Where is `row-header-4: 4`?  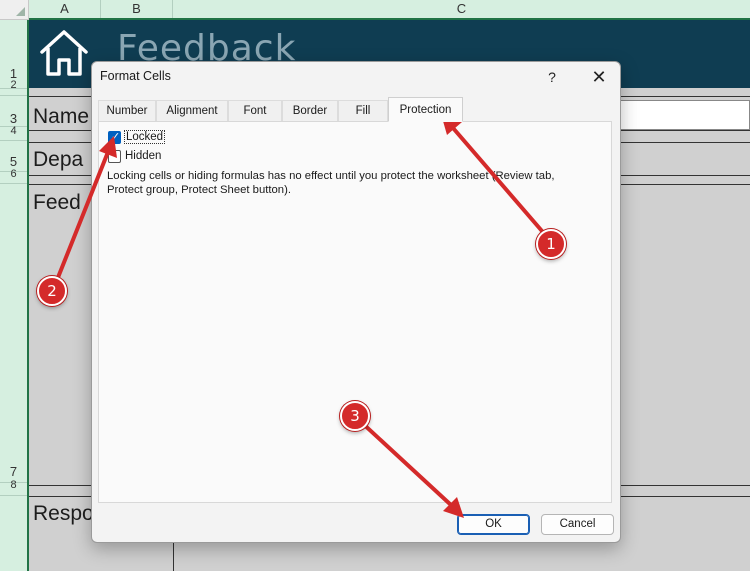 row-header-4: 4 is located at coordinates (13, 131).